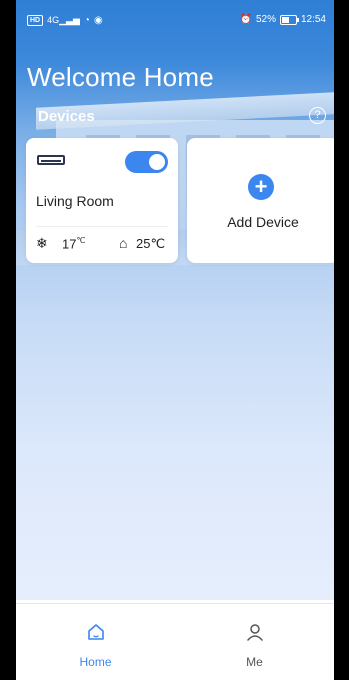 This screenshot has width=349, height=680. I want to click on devices-section-title: Devices, so click(66, 116).